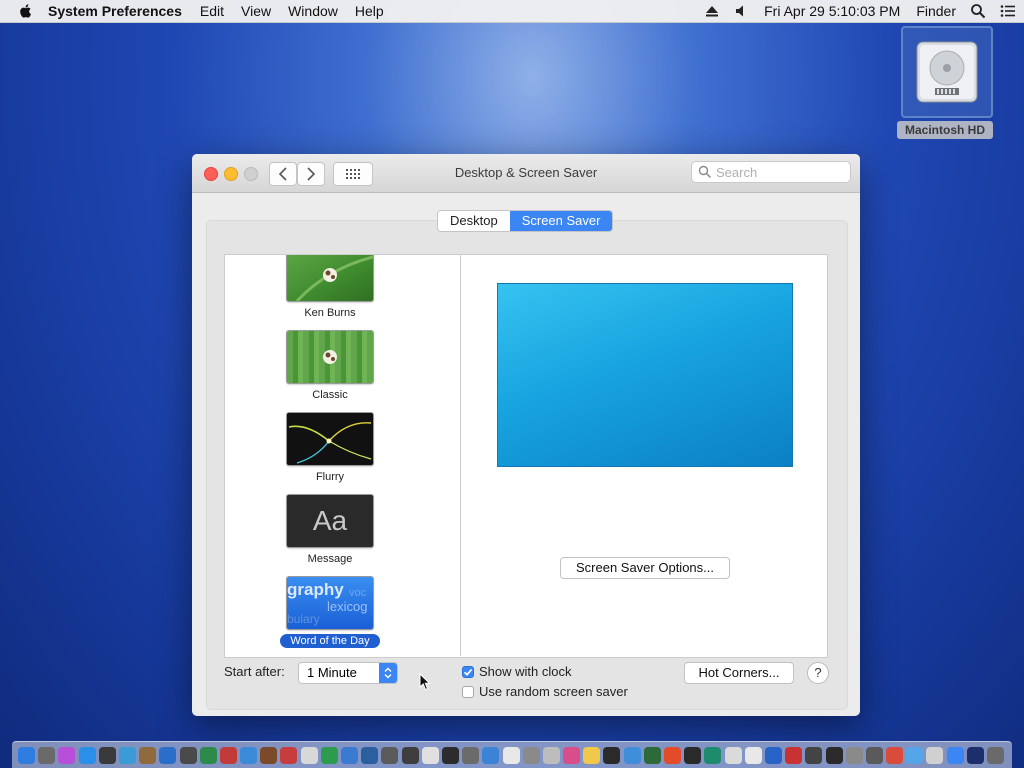 This screenshot has height=768, width=1024. I want to click on notification-center-icon, so click(1008, 11).